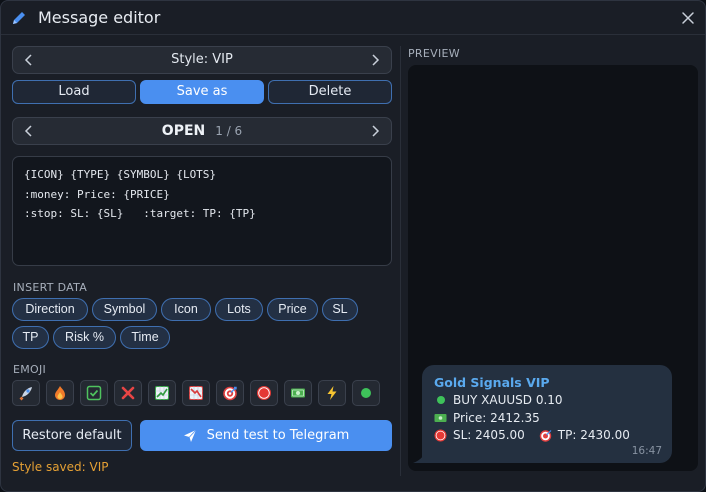 Image resolution: width=706 pixels, height=492 pixels. I want to click on message-sl-text: SL: 2405.00, so click(489, 435).